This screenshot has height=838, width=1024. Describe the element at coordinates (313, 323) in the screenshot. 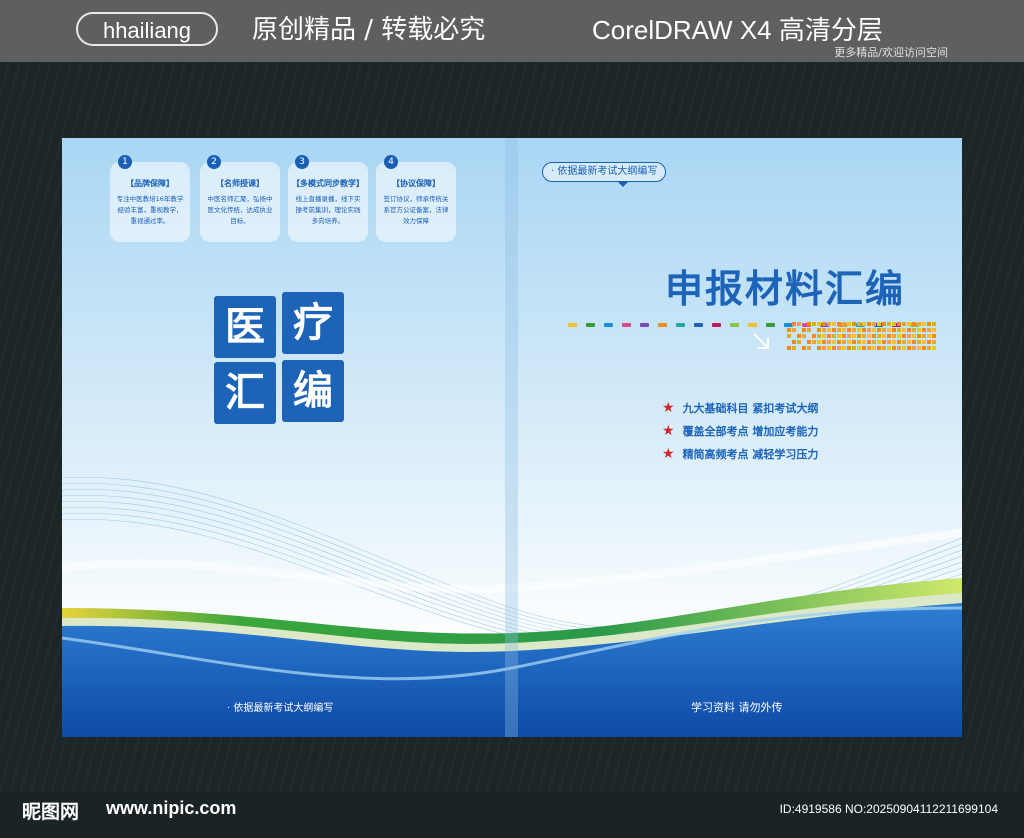

I see `stamp-char: 疗` at that location.